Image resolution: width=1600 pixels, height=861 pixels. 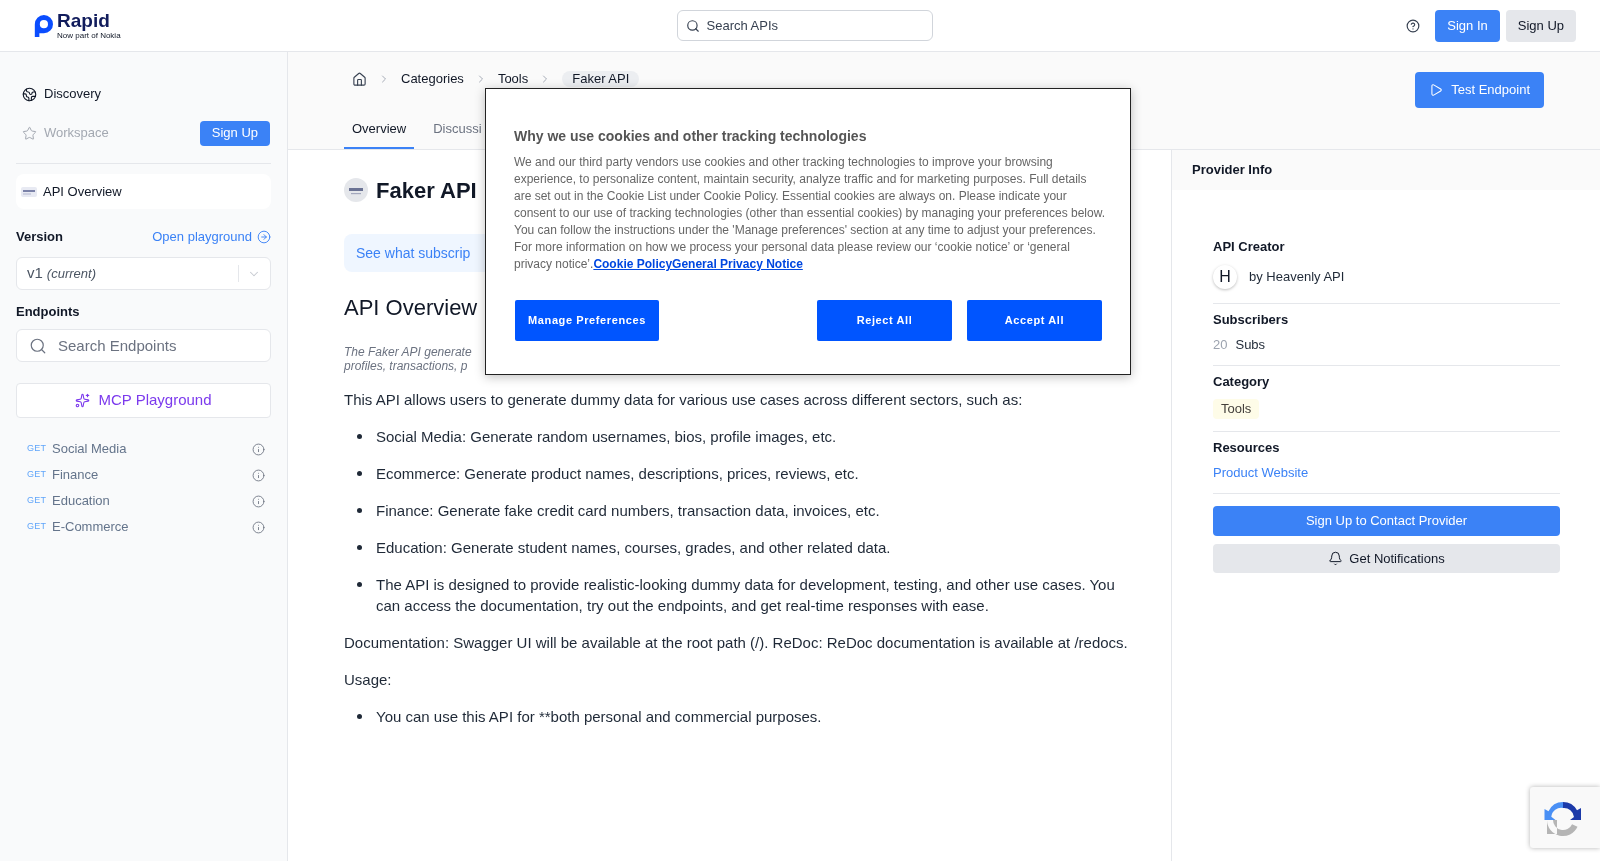 What do you see at coordinates (1479, 90) in the screenshot?
I see `test-endpoint-button: Test Endpoint` at bounding box center [1479, 90].